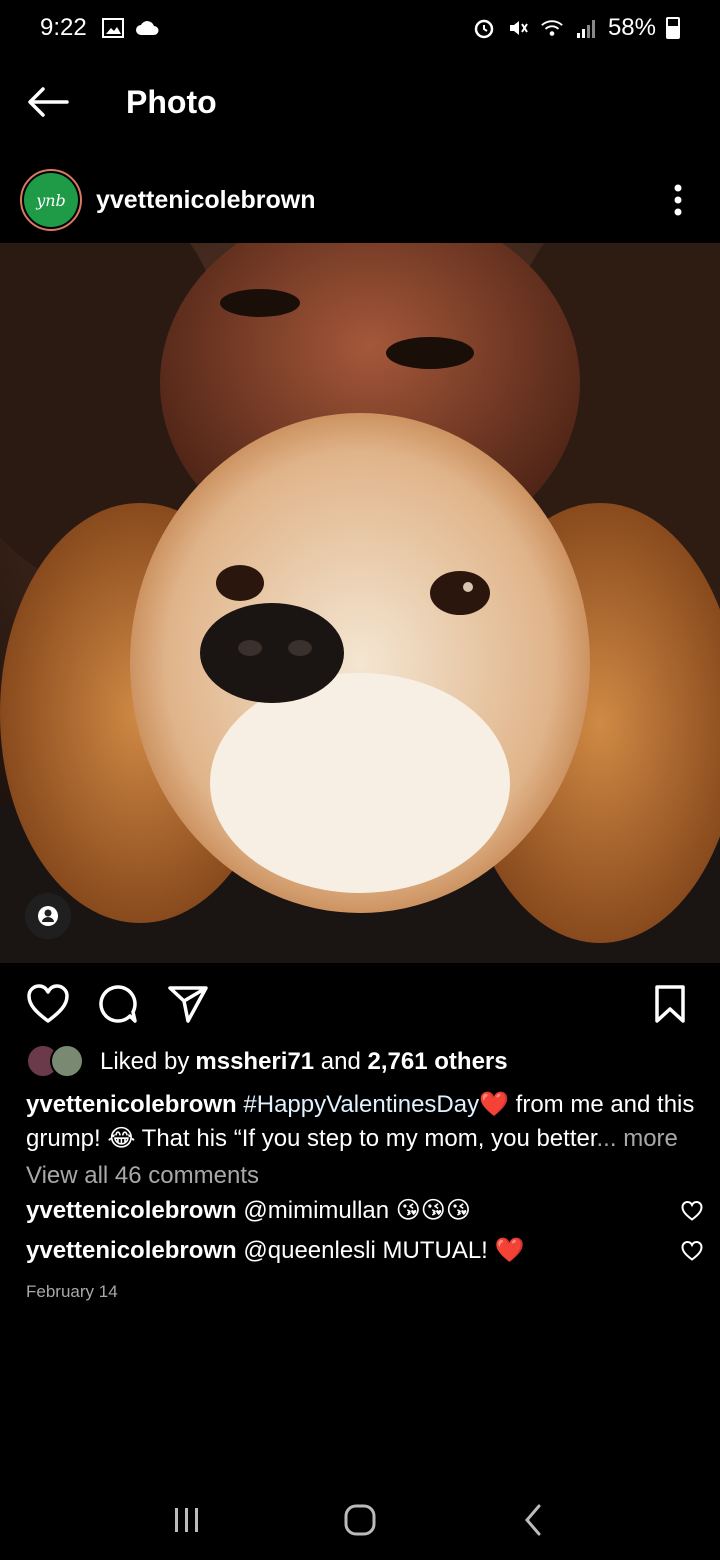 The width and height of the screenshot is (720, 1560). I want to click on cloud-icon, so click(147, 28).